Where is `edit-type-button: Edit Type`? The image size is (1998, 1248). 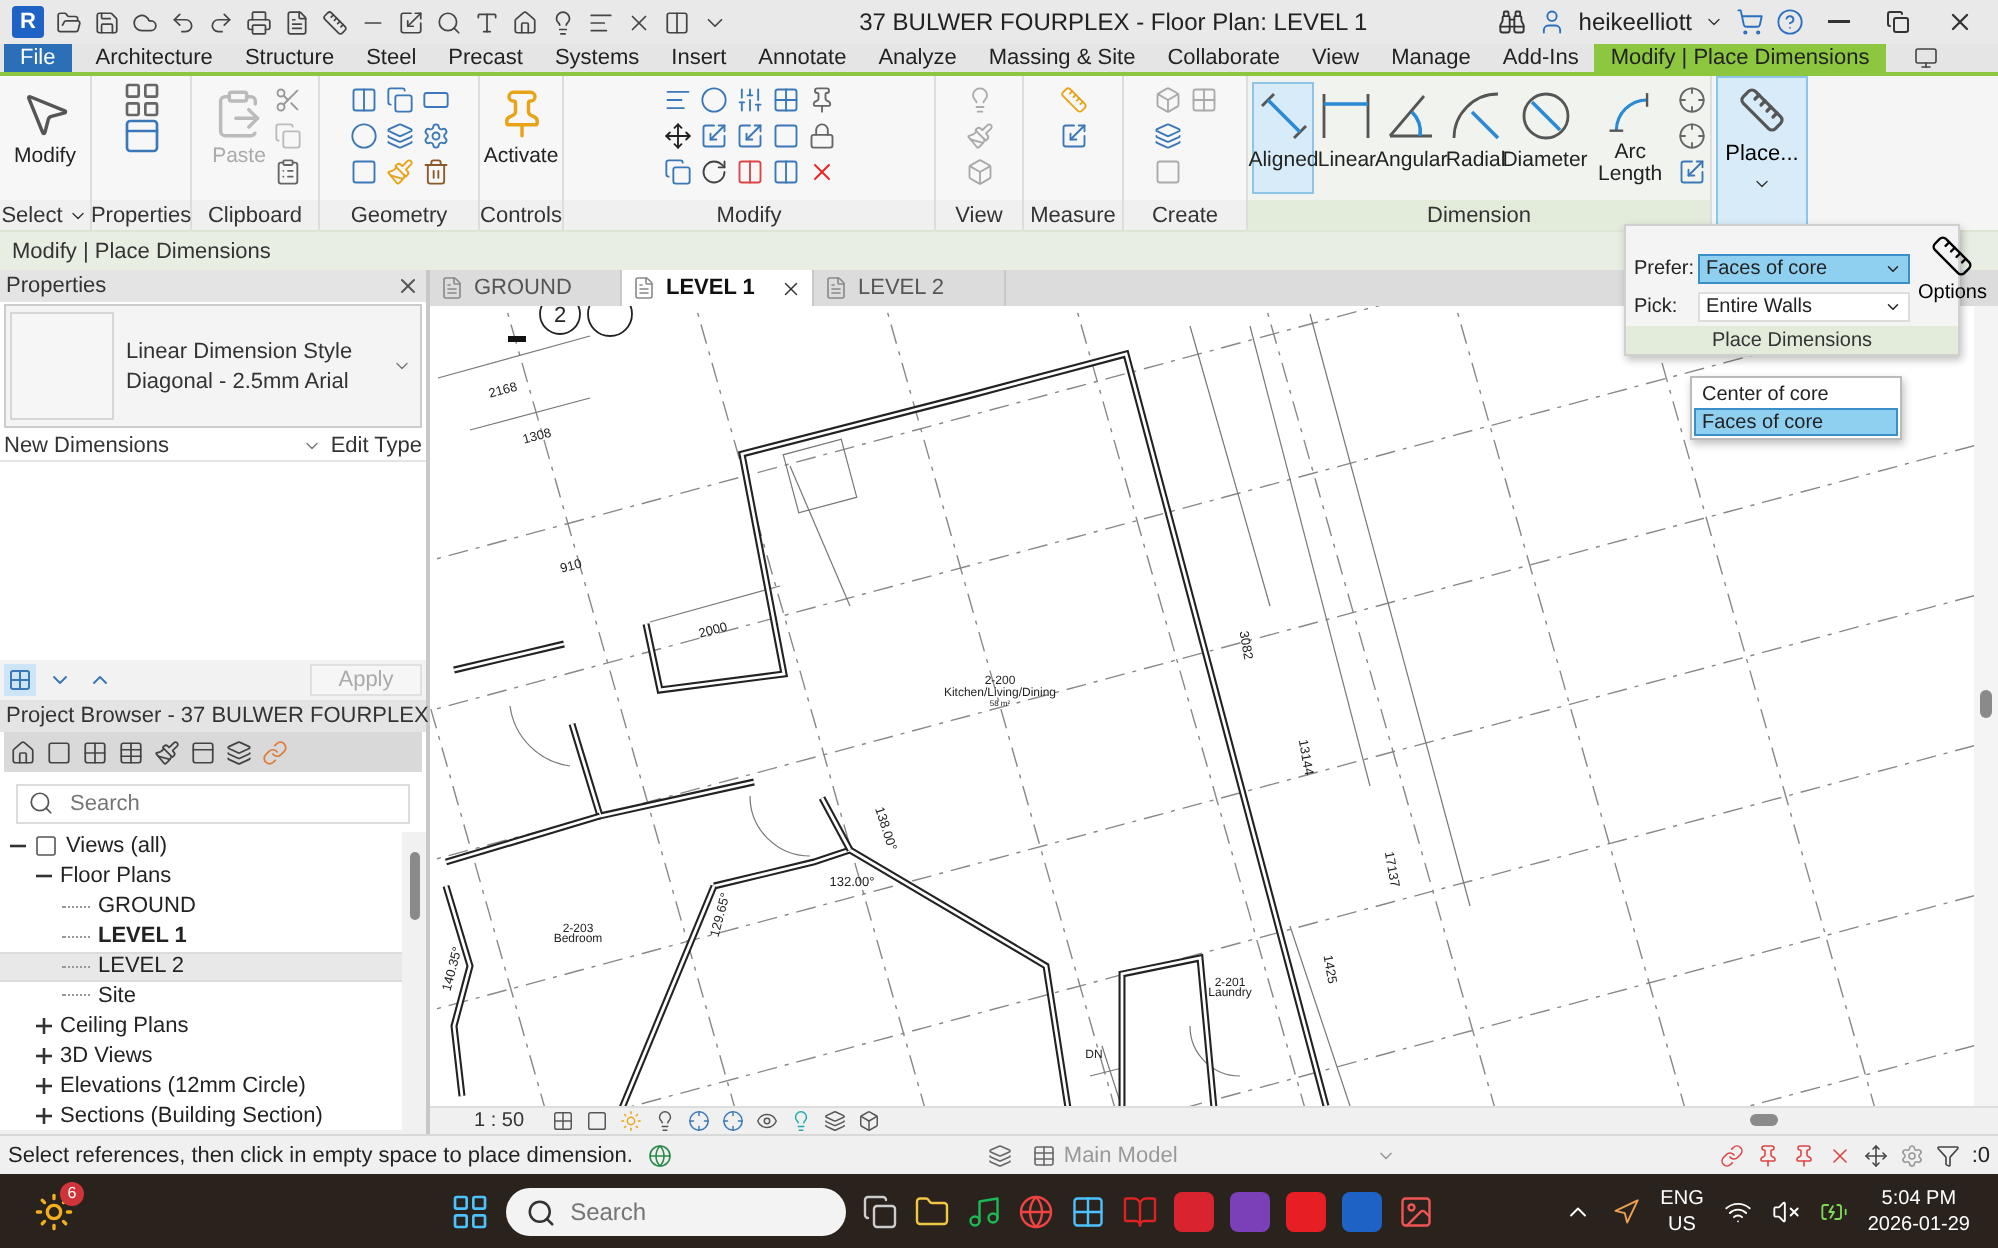
edit-type-button: Edit Type is located at coordinates (376, 445).